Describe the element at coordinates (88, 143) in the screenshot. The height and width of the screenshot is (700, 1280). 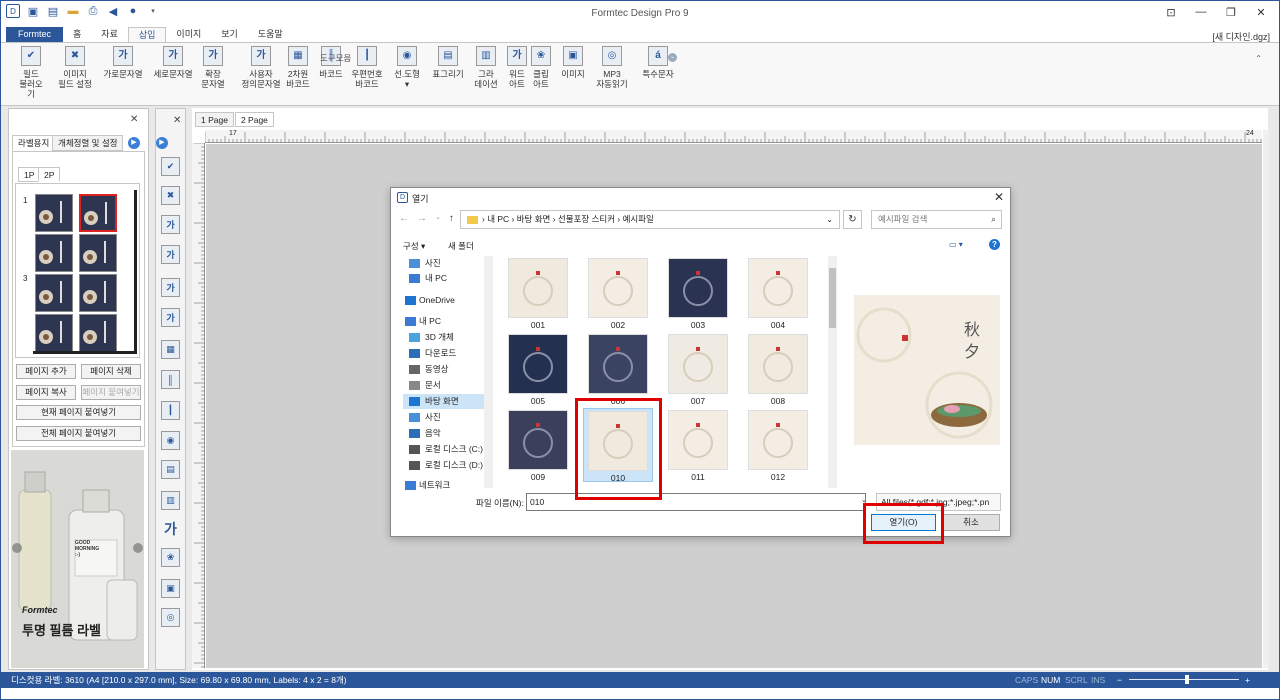
I see `tab-object-align: 개체정렬 및 설정` at that location.